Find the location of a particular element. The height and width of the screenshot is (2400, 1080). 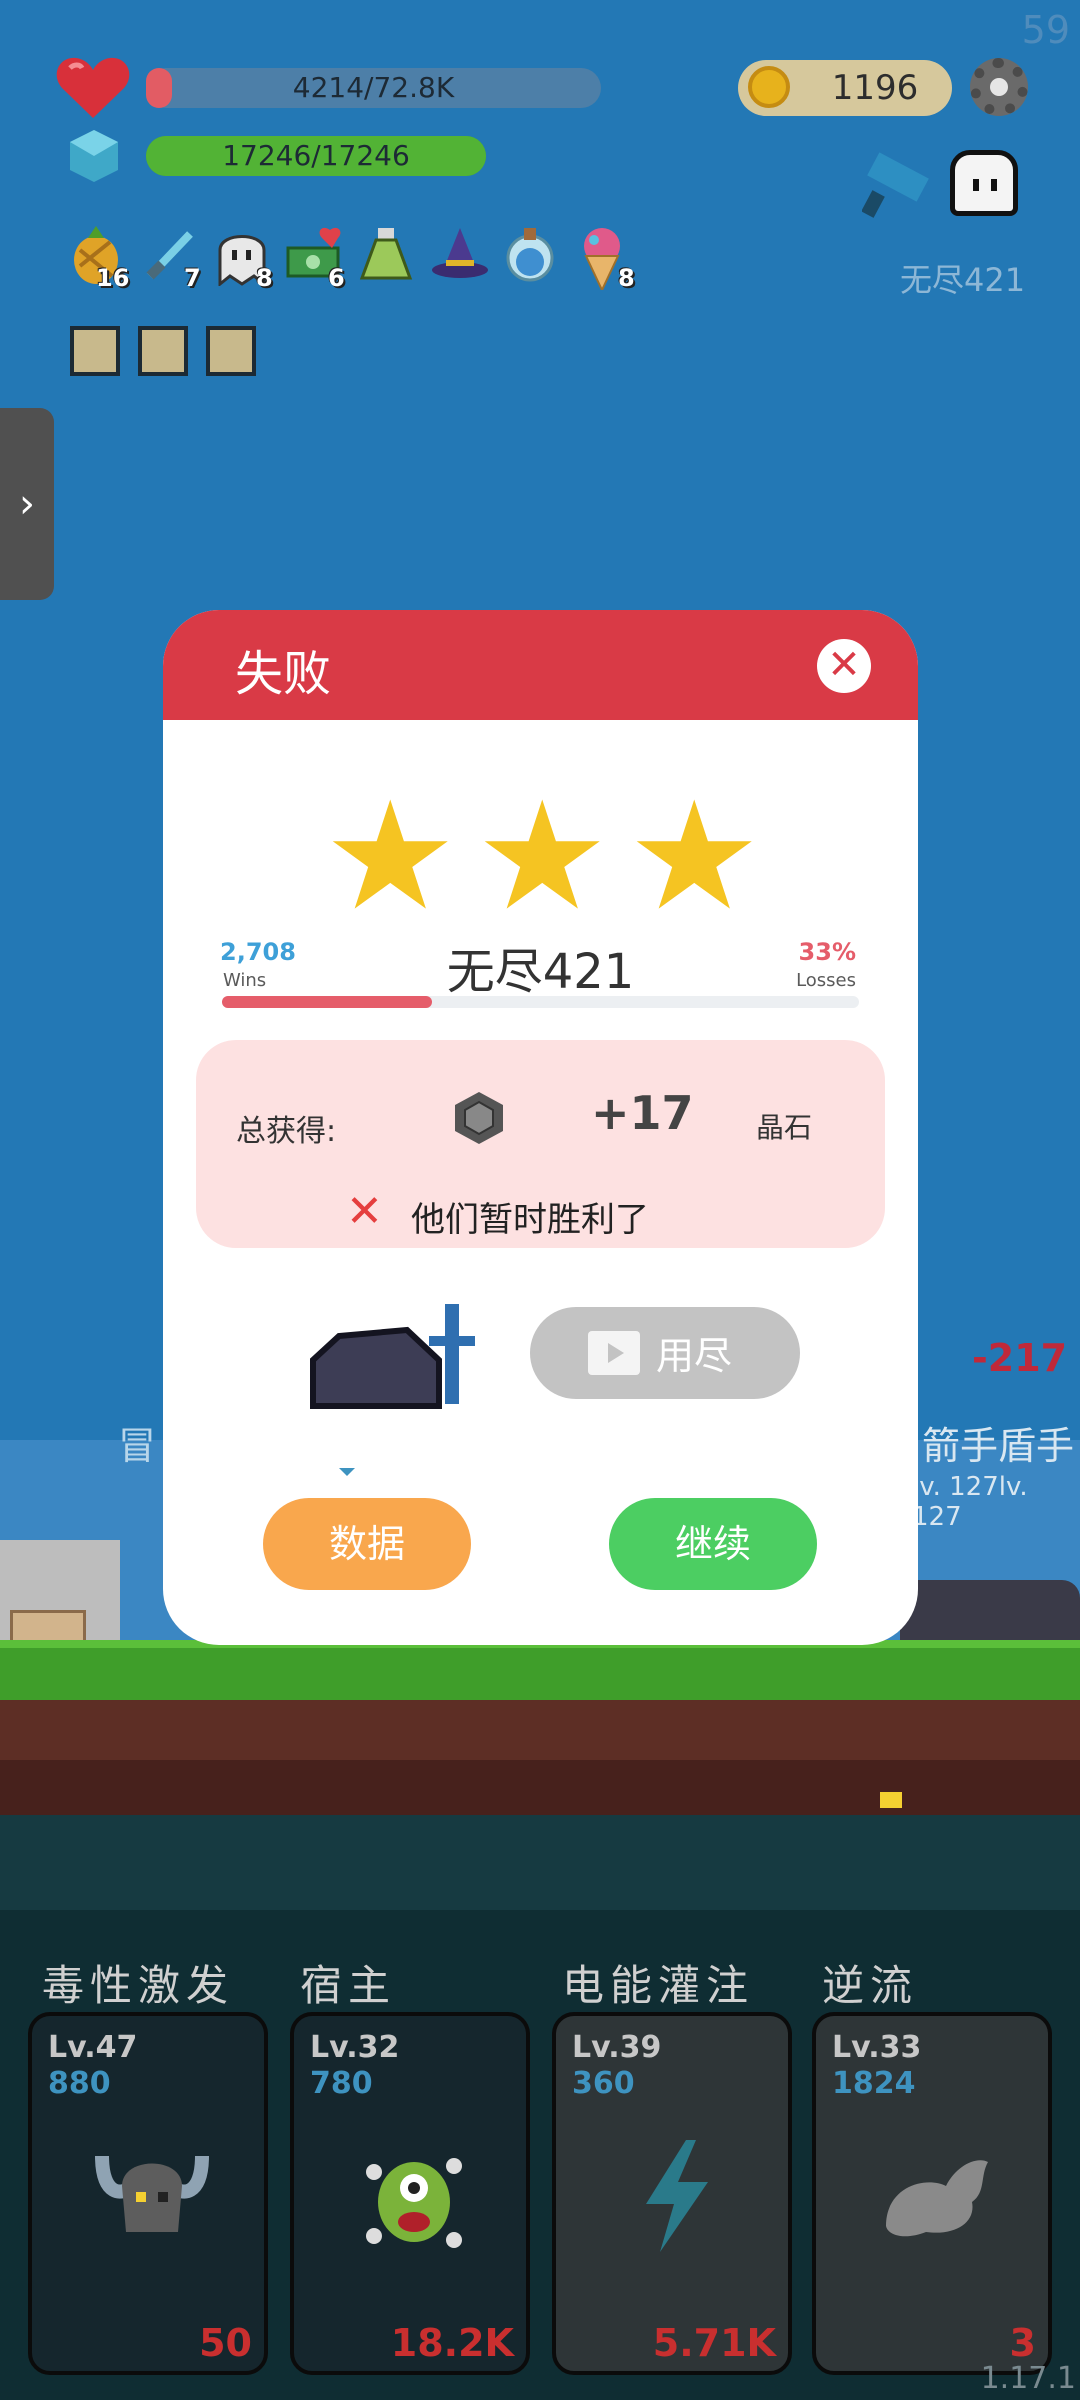

enemy-weapon-icon is located at coordinates (895, 185).